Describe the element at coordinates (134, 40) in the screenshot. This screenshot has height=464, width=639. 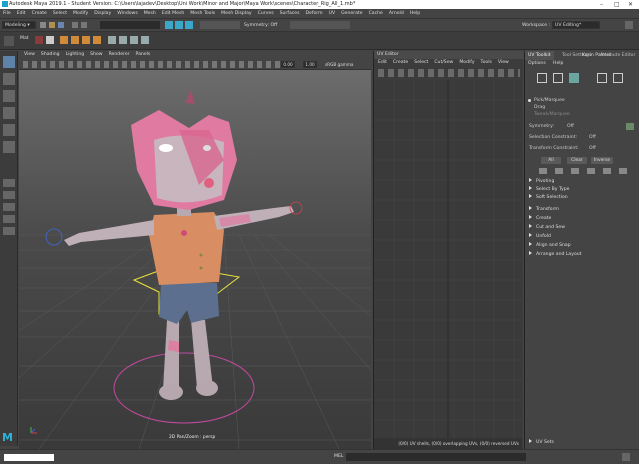
I see `shelf-item-9-icon` at that location.